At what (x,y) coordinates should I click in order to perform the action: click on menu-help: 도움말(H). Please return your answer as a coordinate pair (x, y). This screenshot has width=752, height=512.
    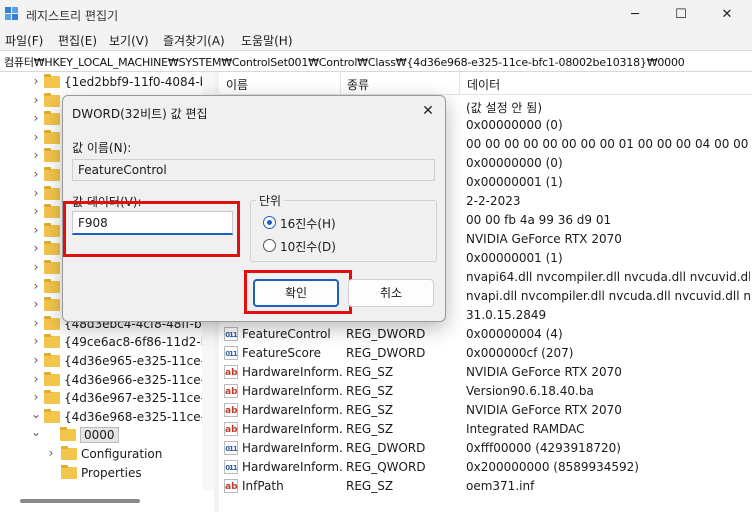
    Looking at the image, I should click on (267, 40).